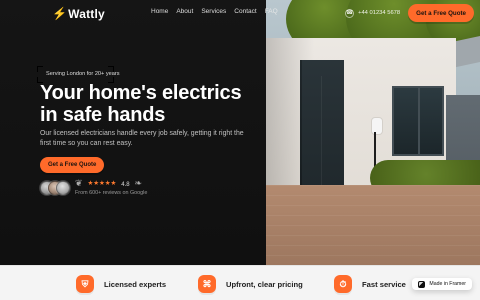  Describe the element at coordinates (60, 13) in the screenshot. I see `bolt-icon: ⚡` at that location.